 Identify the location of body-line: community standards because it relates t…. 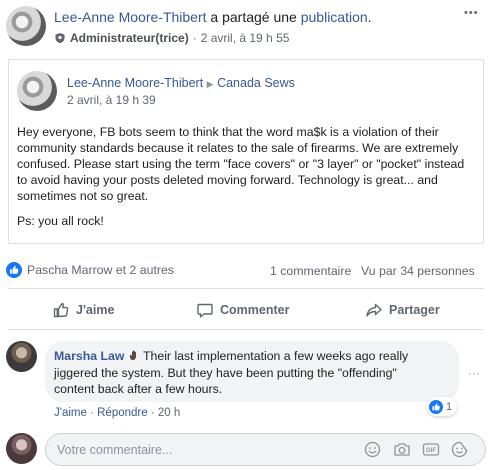
(238, 148).